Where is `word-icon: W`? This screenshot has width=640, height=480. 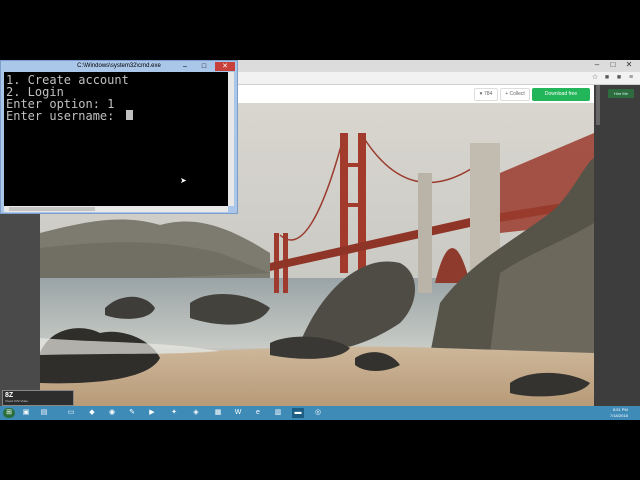 word-icon: W is located at coordinates (238, 413).